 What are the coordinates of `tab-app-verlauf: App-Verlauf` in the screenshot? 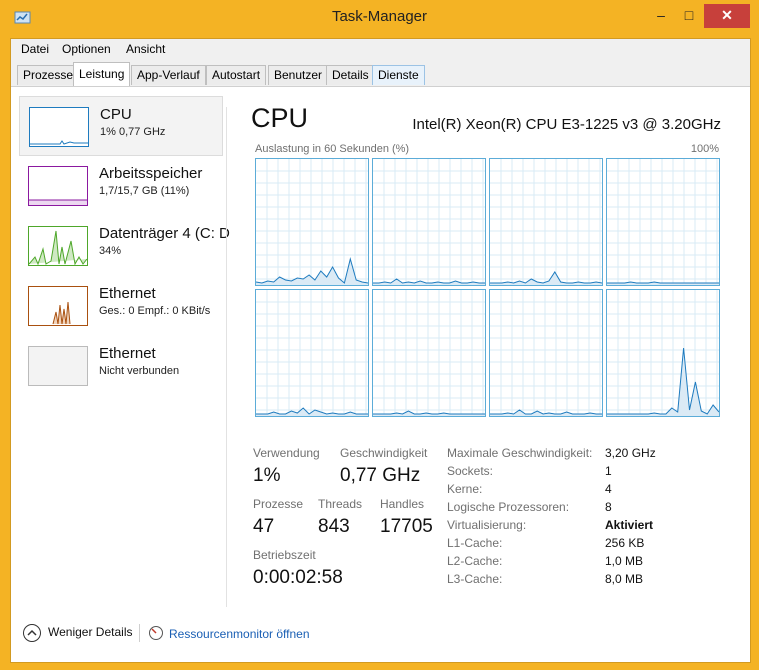 It's located at (168, 75).